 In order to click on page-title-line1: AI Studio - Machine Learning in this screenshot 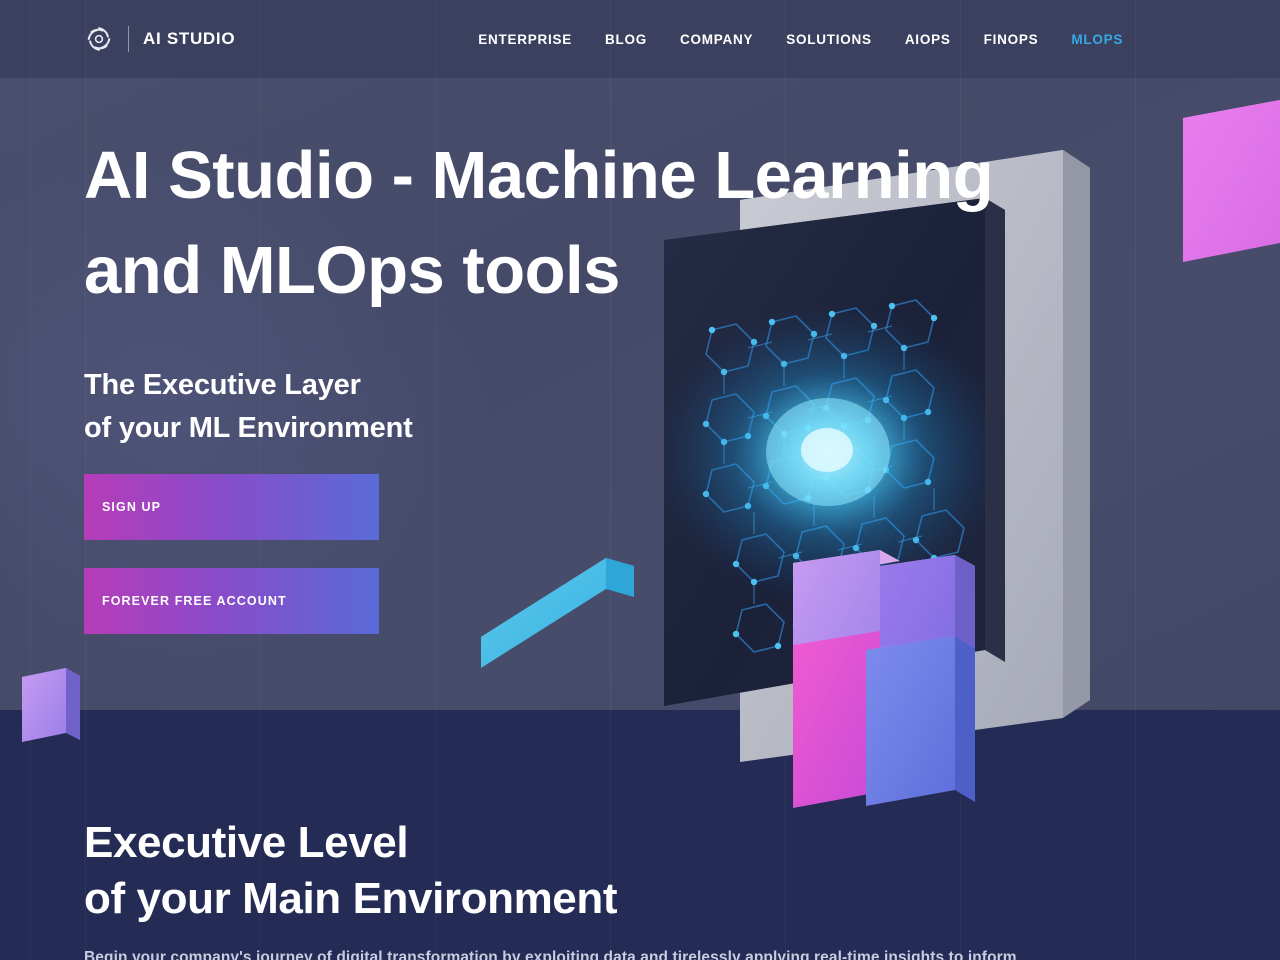, I will do `click(539, 175)`.